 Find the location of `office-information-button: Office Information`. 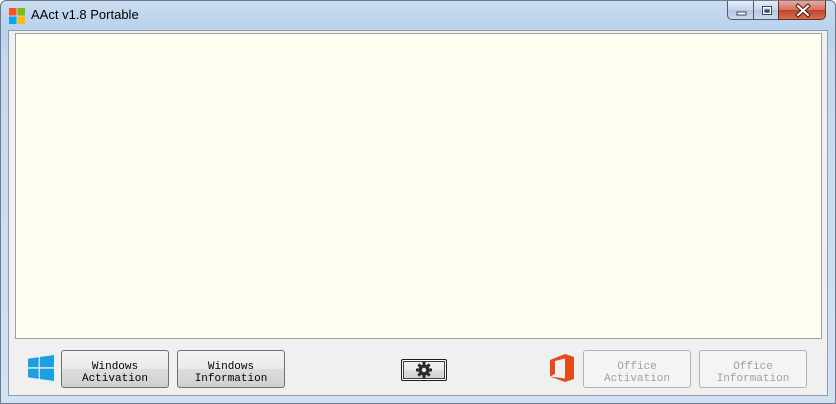

office-information-button: Office Information is located at coordinates (753, 369).